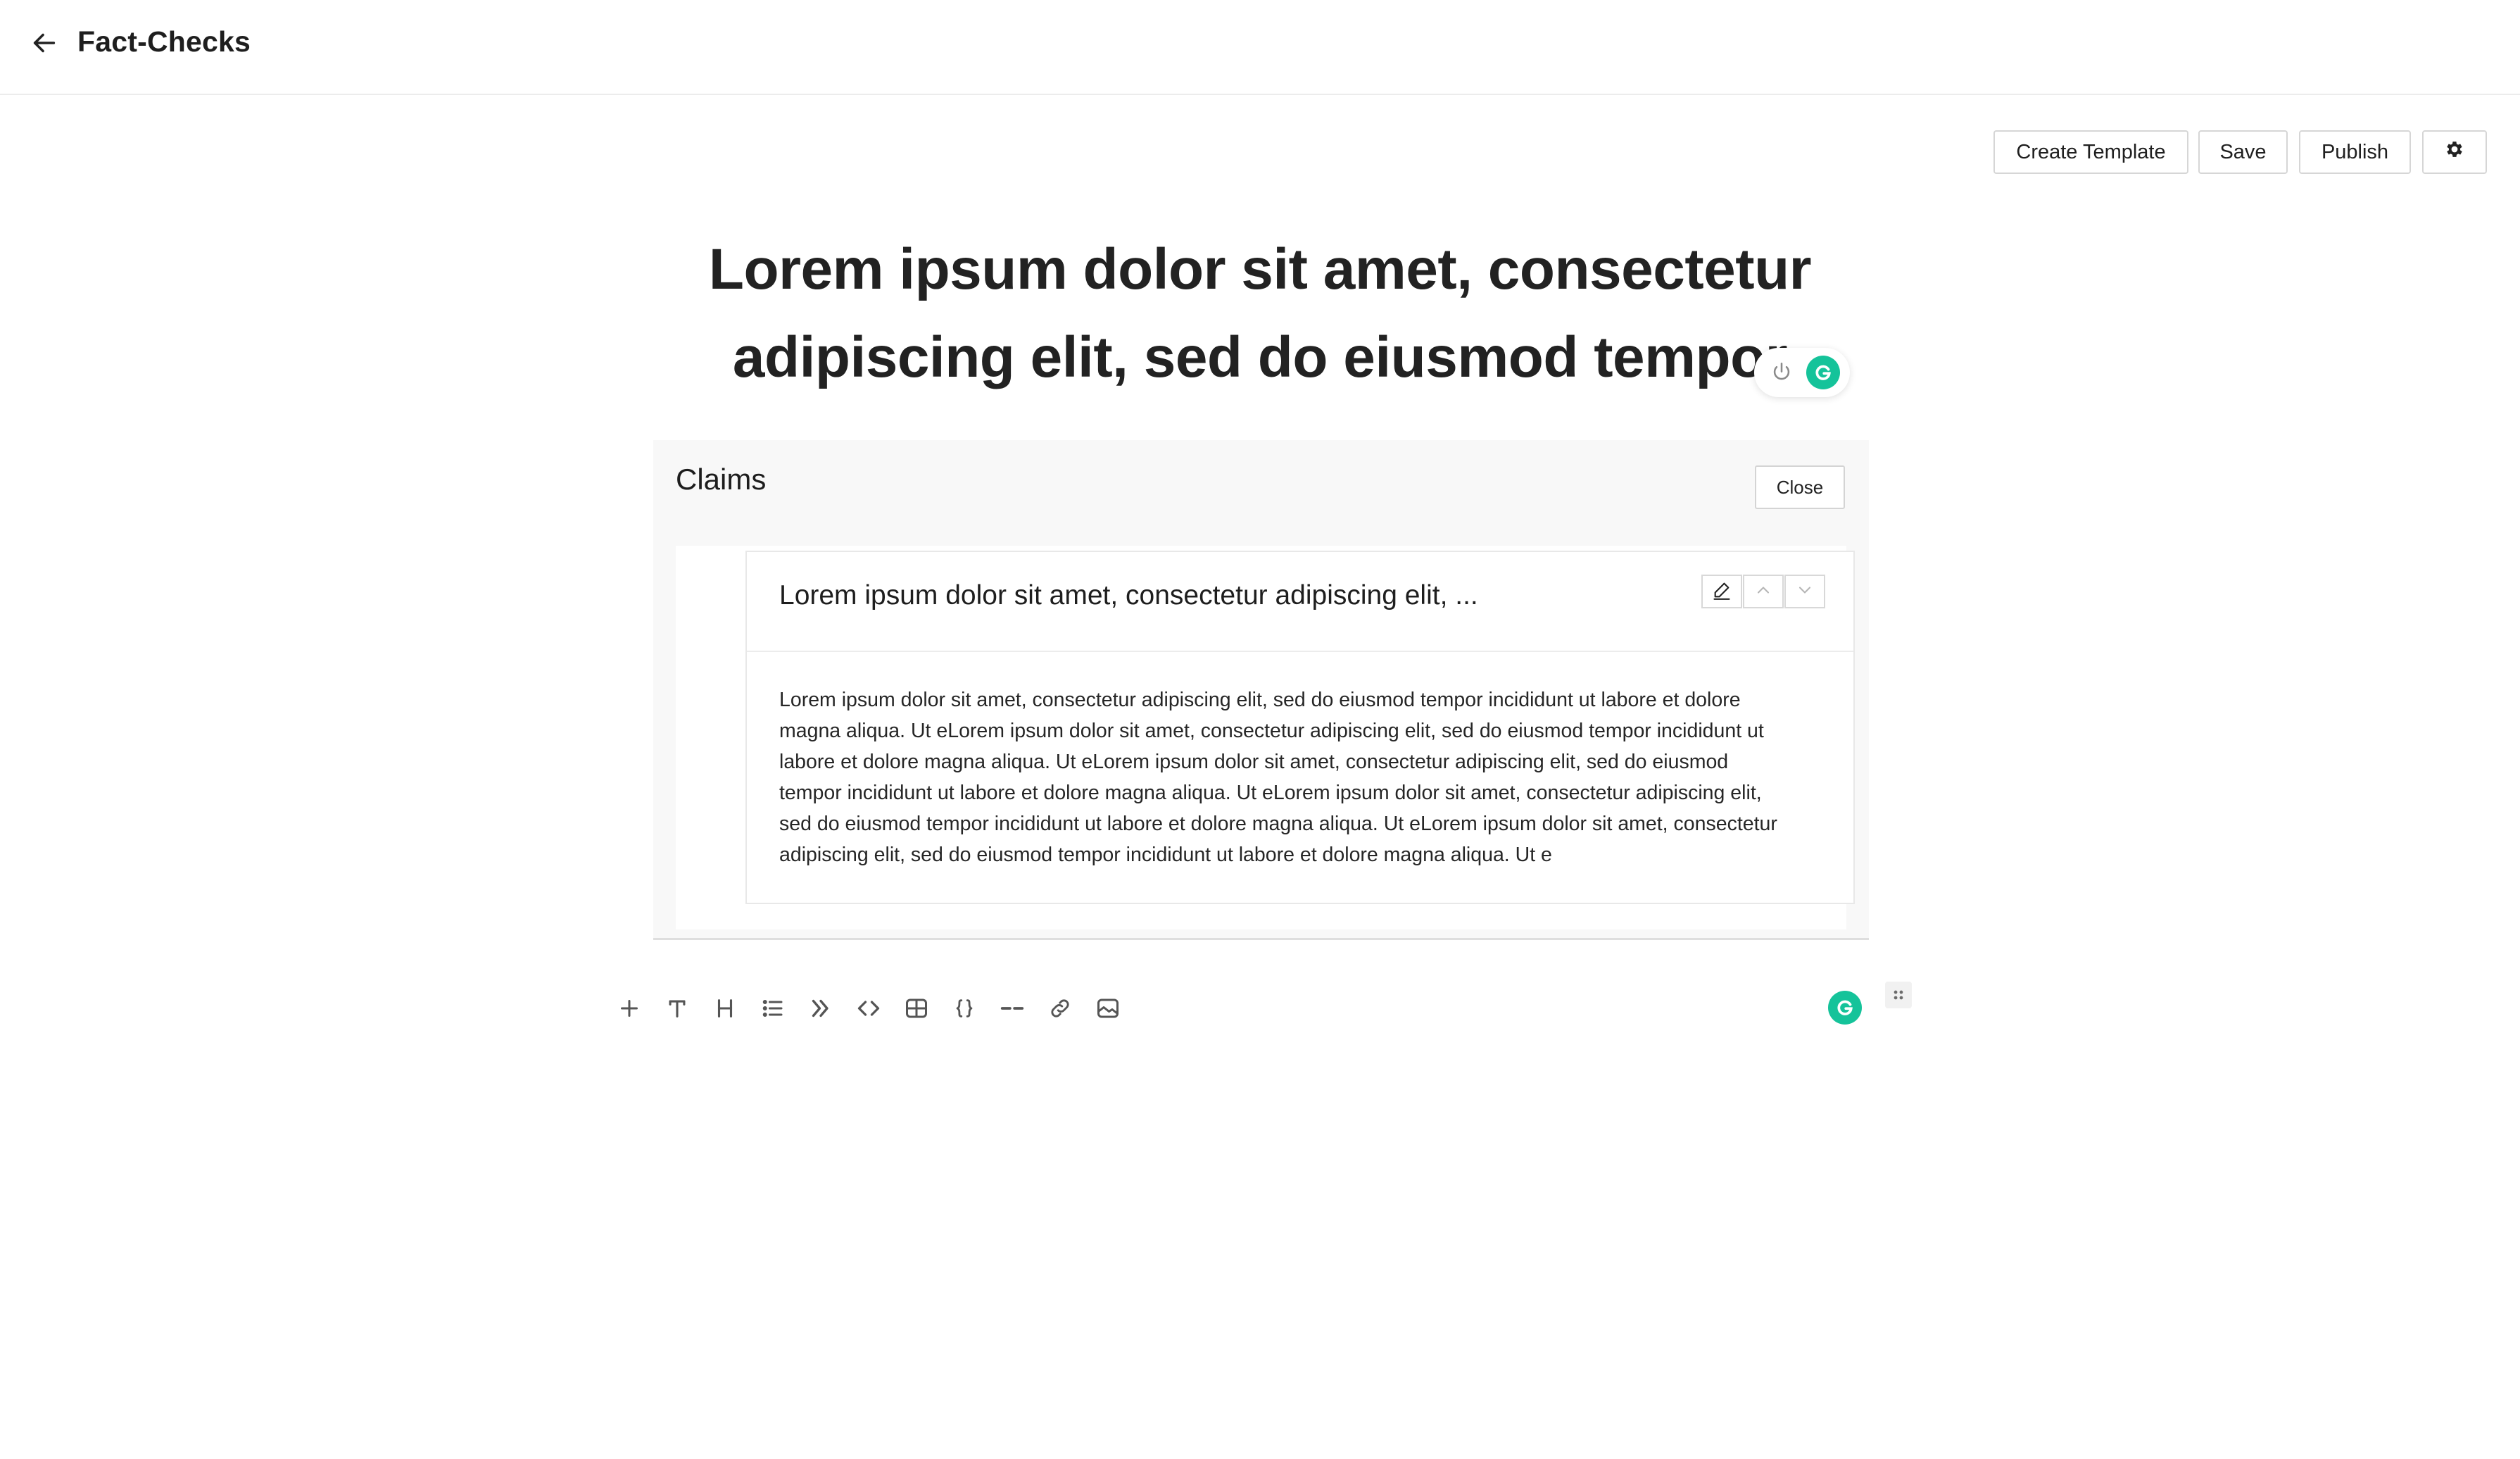 This screenshot has width=2520, height=1459. Describe the element at coordinates (964, 1008) in the screenshot. I see `code-block-icon` at that location.